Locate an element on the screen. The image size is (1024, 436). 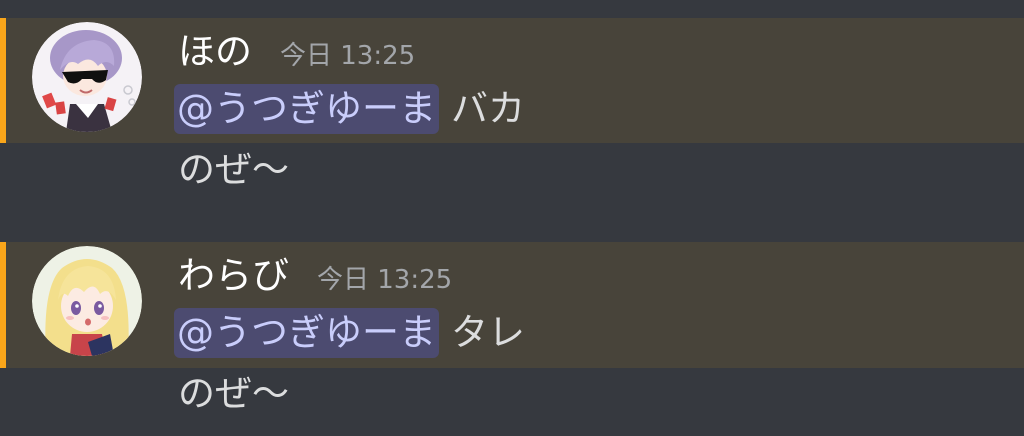
username: ほの is located at coordinates (215, 52).